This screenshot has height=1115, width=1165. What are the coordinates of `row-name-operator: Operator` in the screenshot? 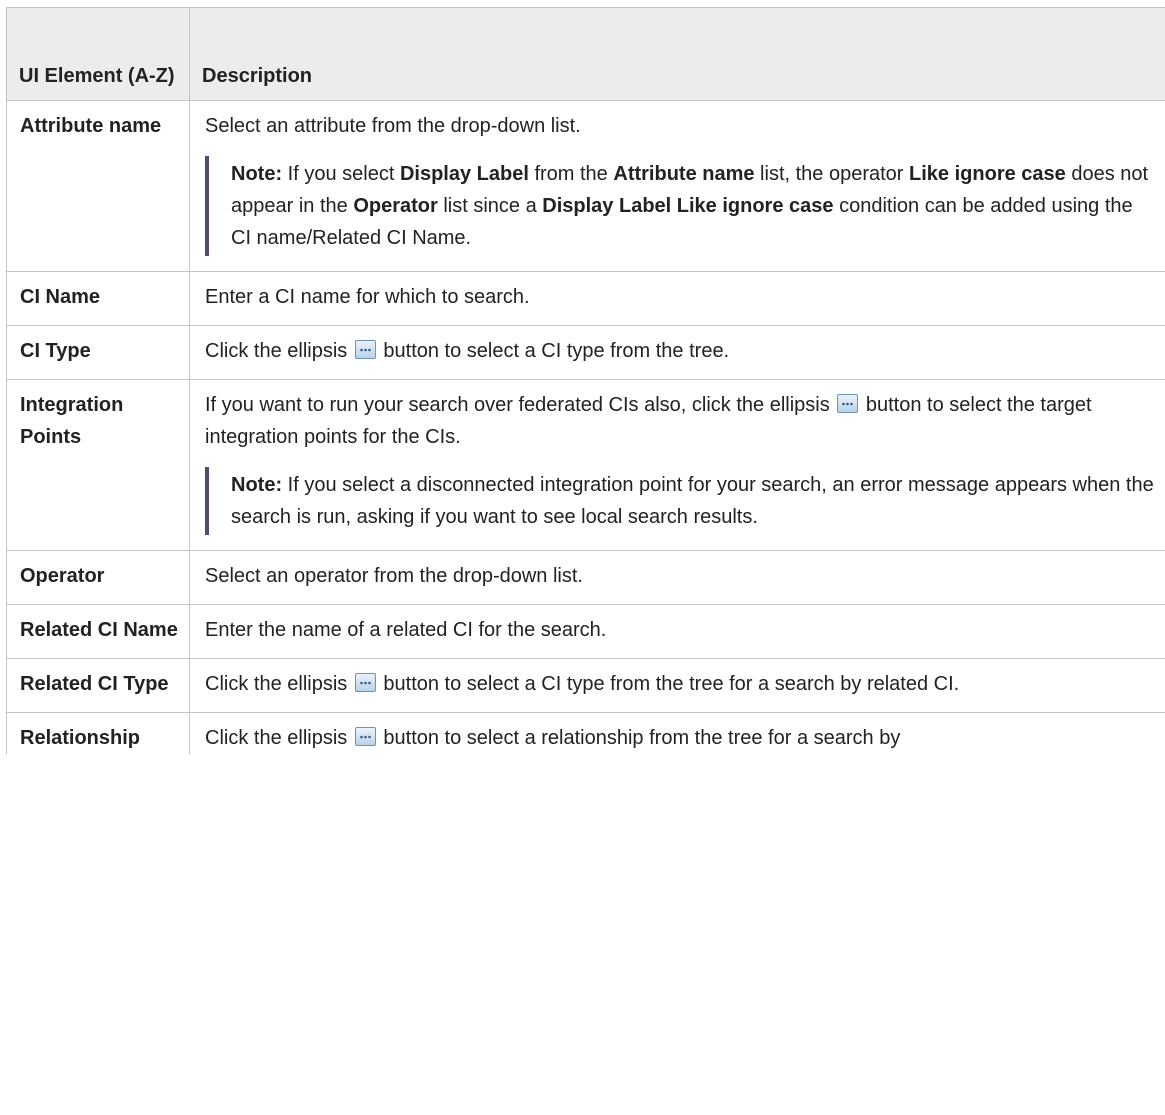 It's located at (98, 577).